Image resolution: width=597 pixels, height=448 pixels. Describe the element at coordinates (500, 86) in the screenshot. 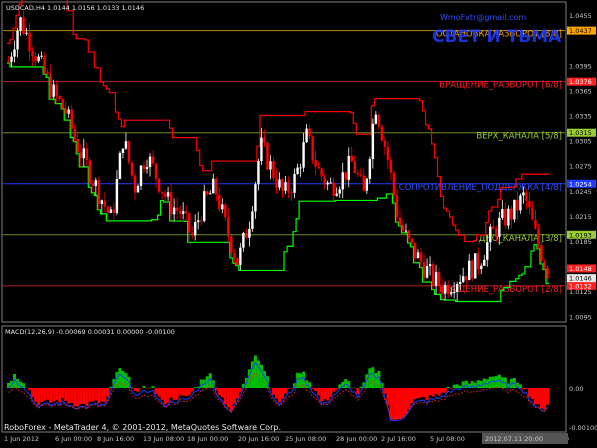

I see `level-label: ВРАЩЕНИЕ_РАЗВОРОТ [6/8]` at that location.